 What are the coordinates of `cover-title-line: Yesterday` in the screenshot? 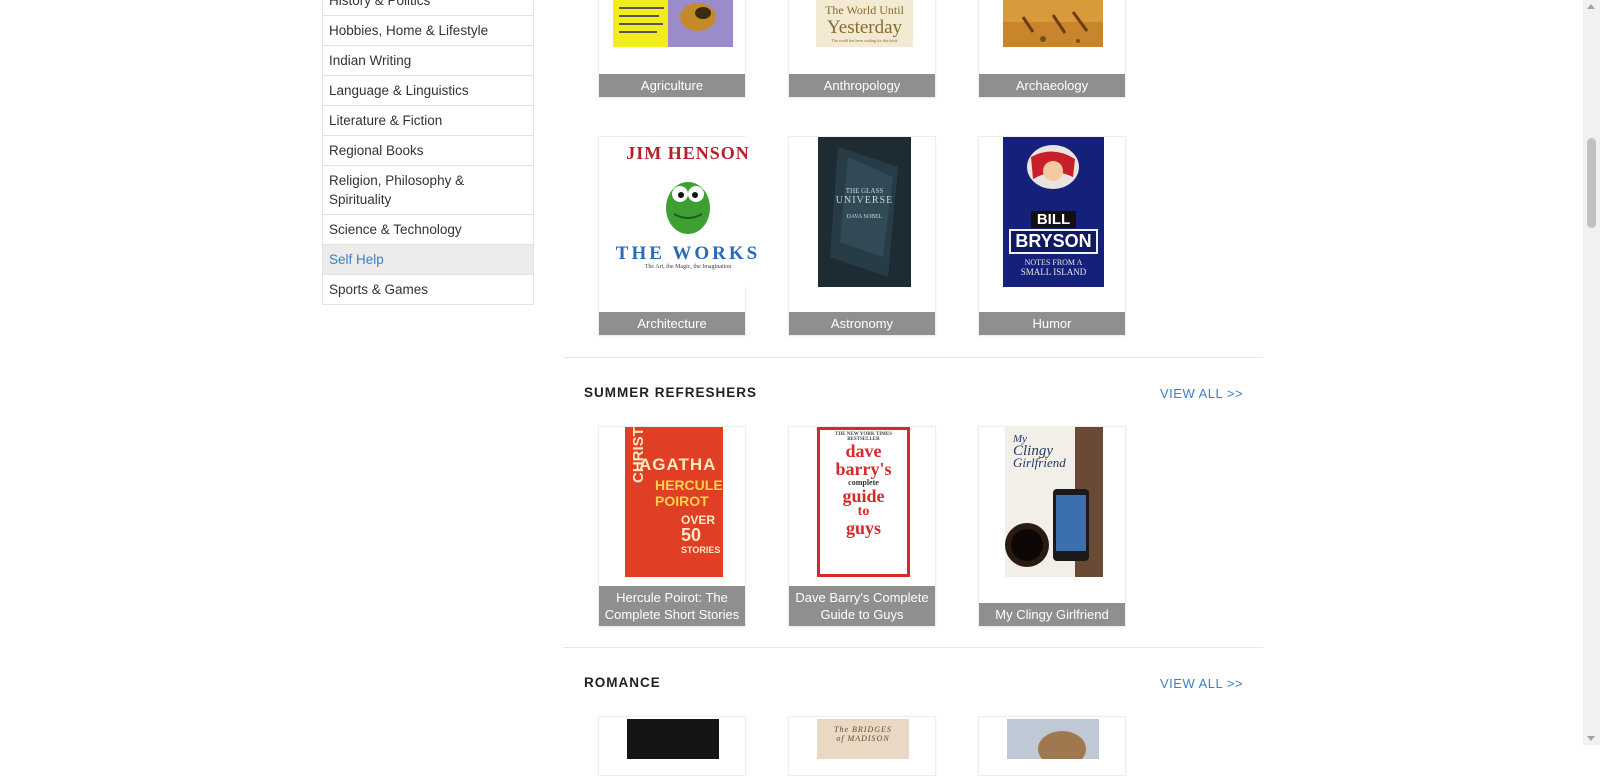 It's located at (864, 27).